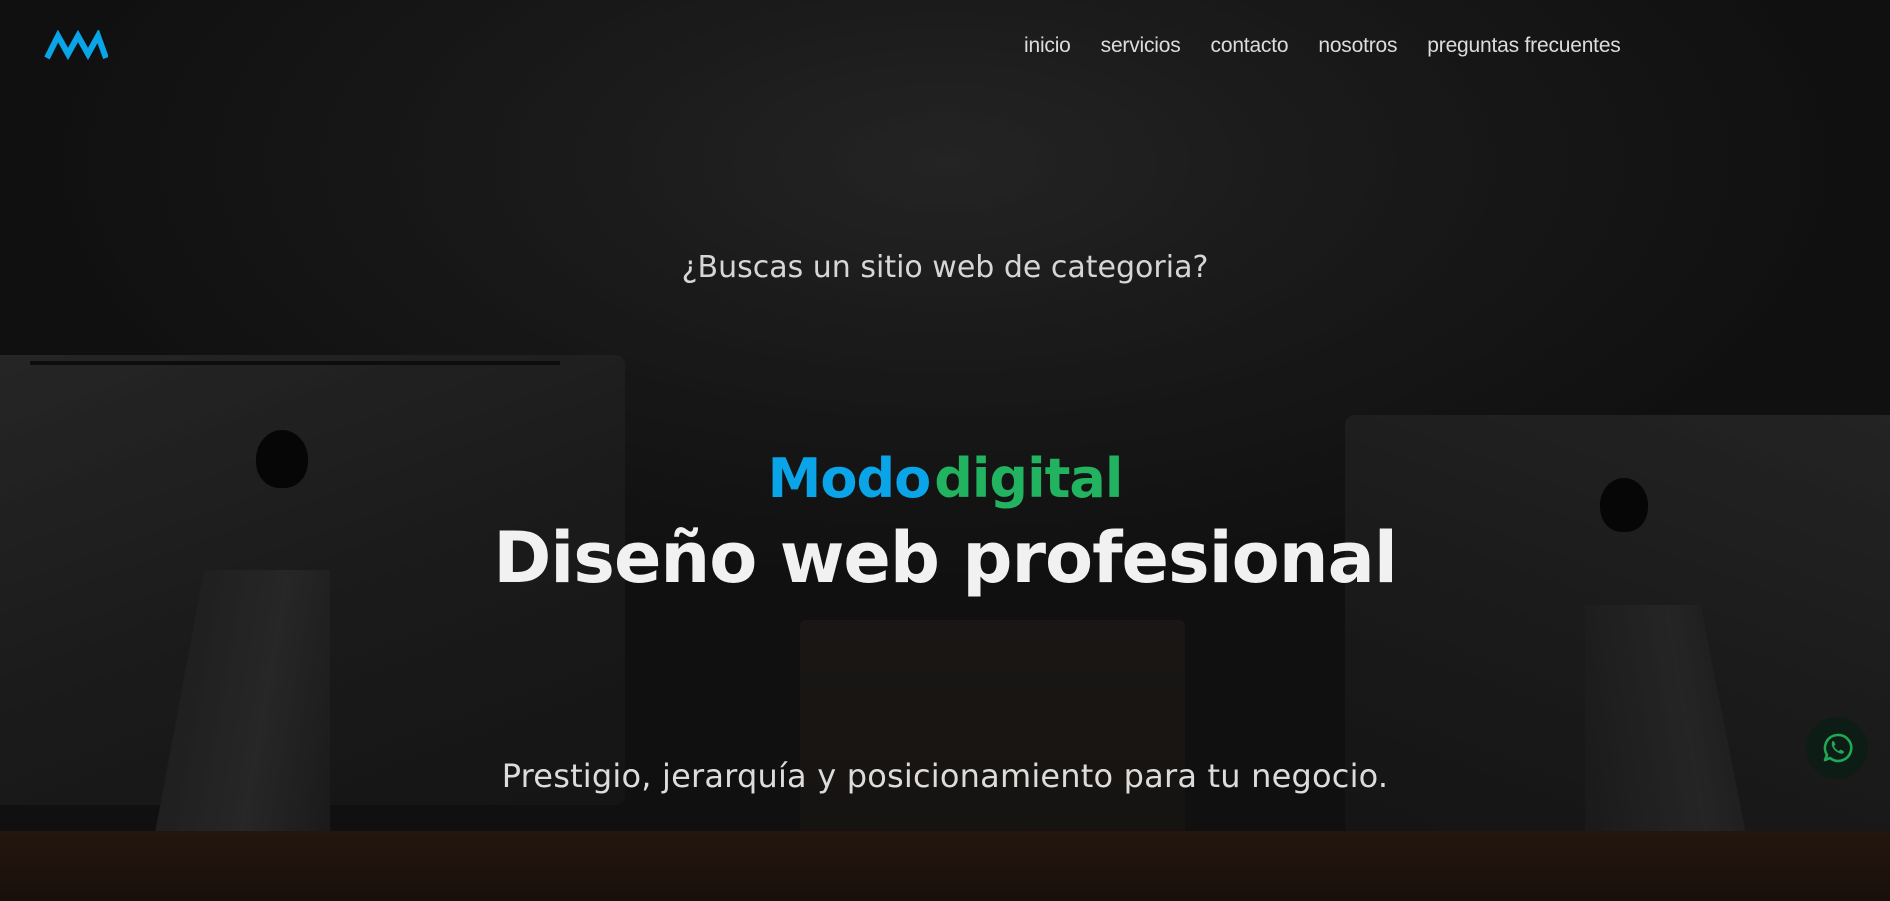  I want to click on whatsapp-icon, so click(1838, 748).